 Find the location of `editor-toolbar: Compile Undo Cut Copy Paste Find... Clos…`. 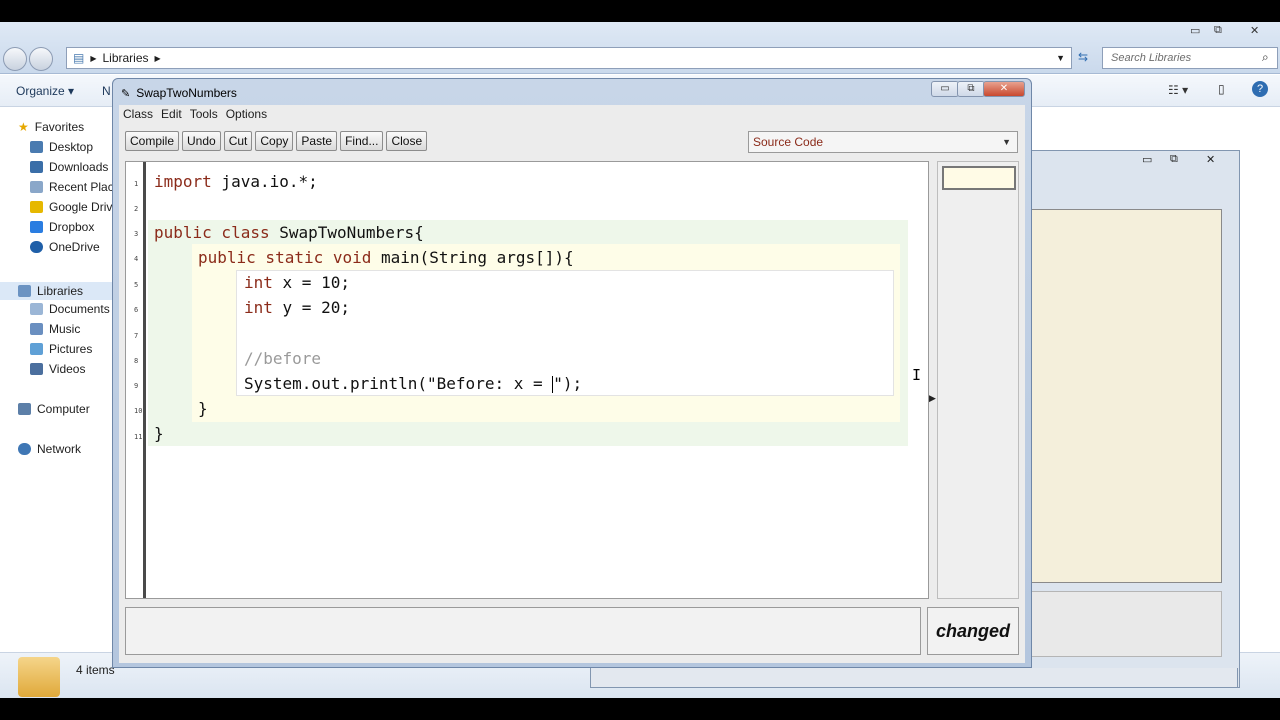

editor-toolbar: Compile Undo Cut Copy Paste Find... Clos… is located at coordinates (273, 142).